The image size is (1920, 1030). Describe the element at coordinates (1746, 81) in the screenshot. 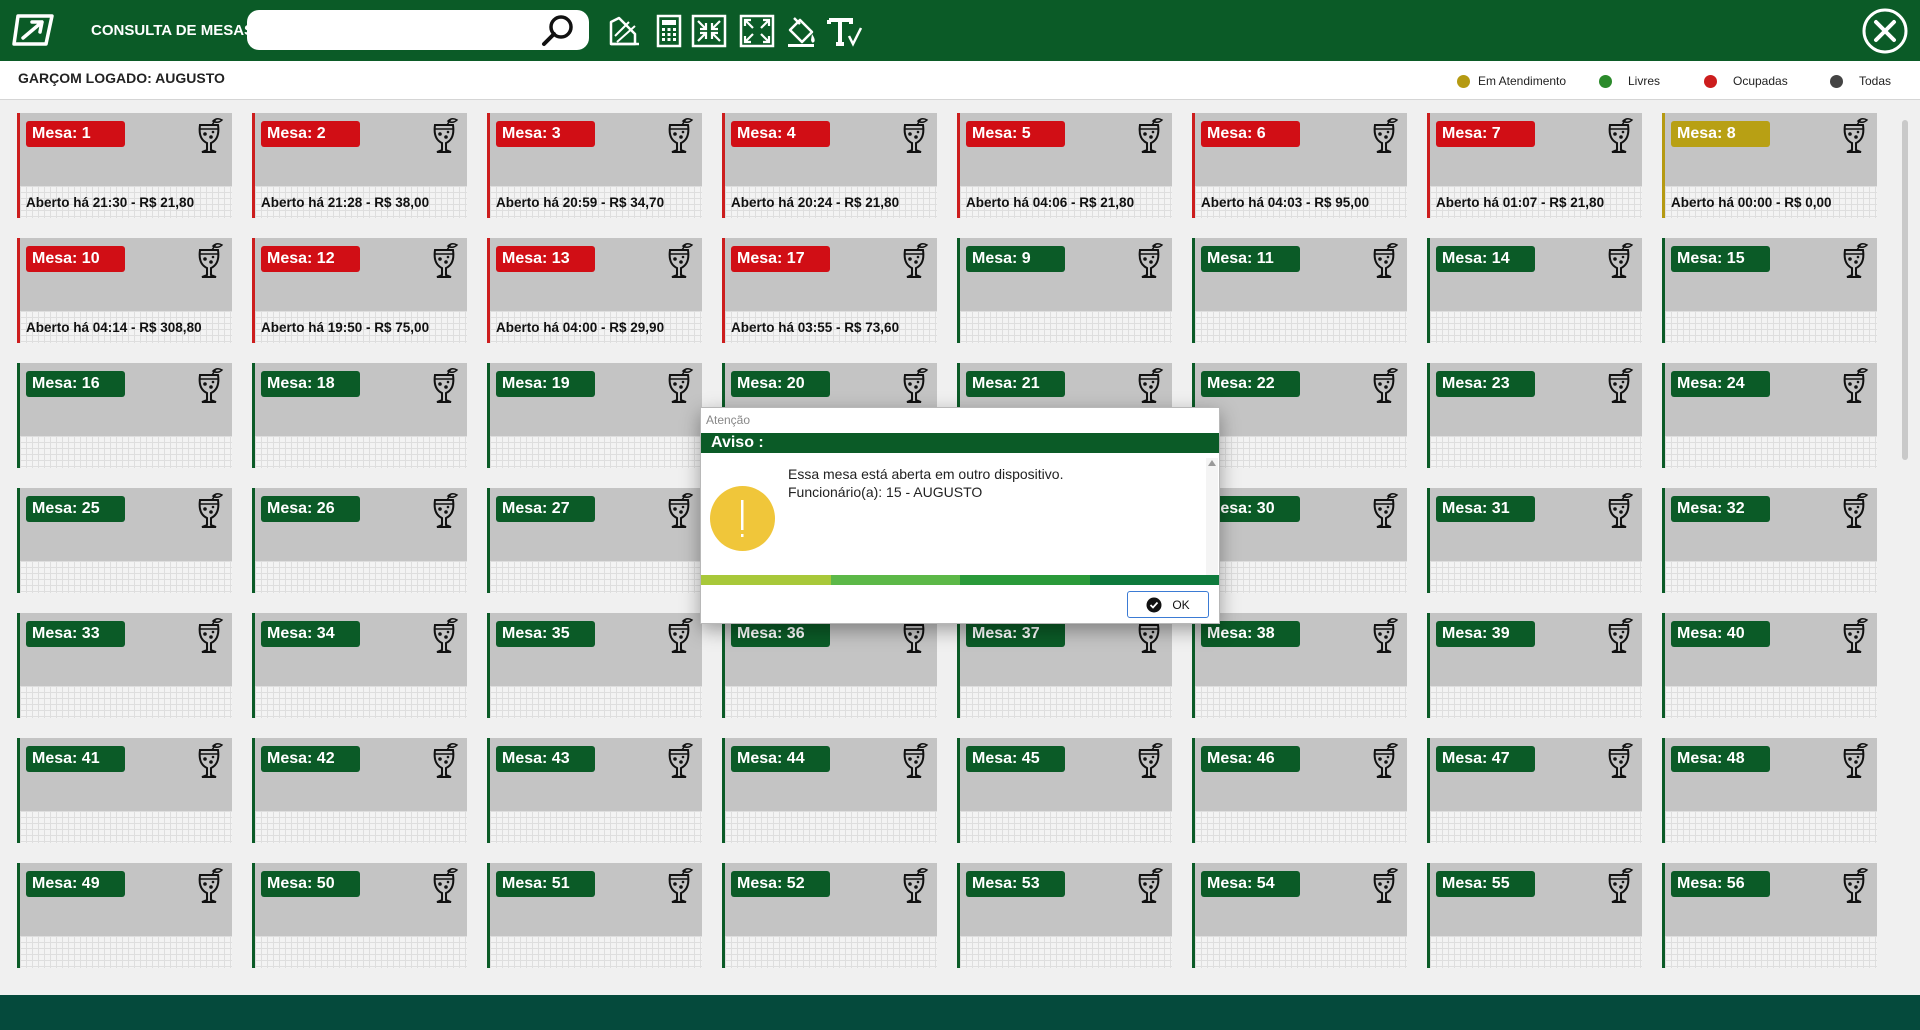

I see `legend-ocupadas: Ocupadas` at that location.